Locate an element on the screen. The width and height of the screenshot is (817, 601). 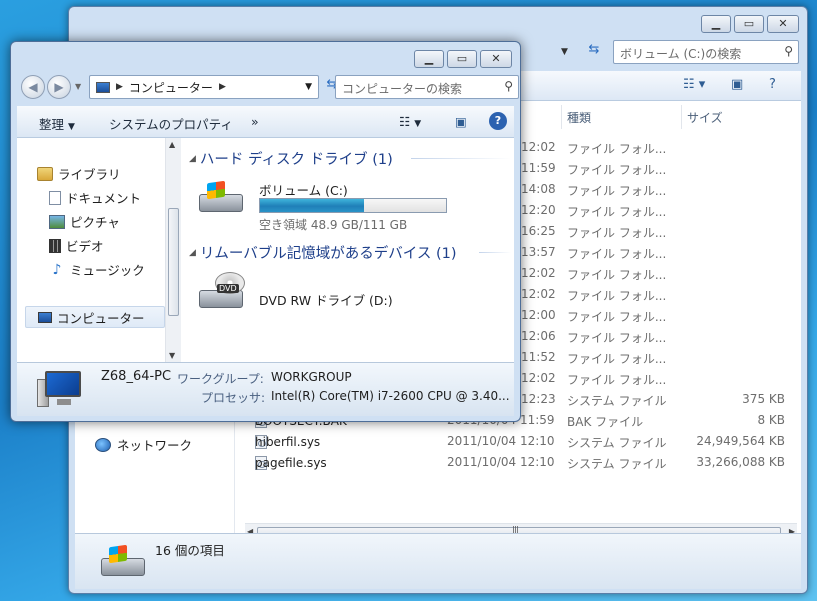
view-options-icon: ☷ ▾ is located at coordinates (694, 84).